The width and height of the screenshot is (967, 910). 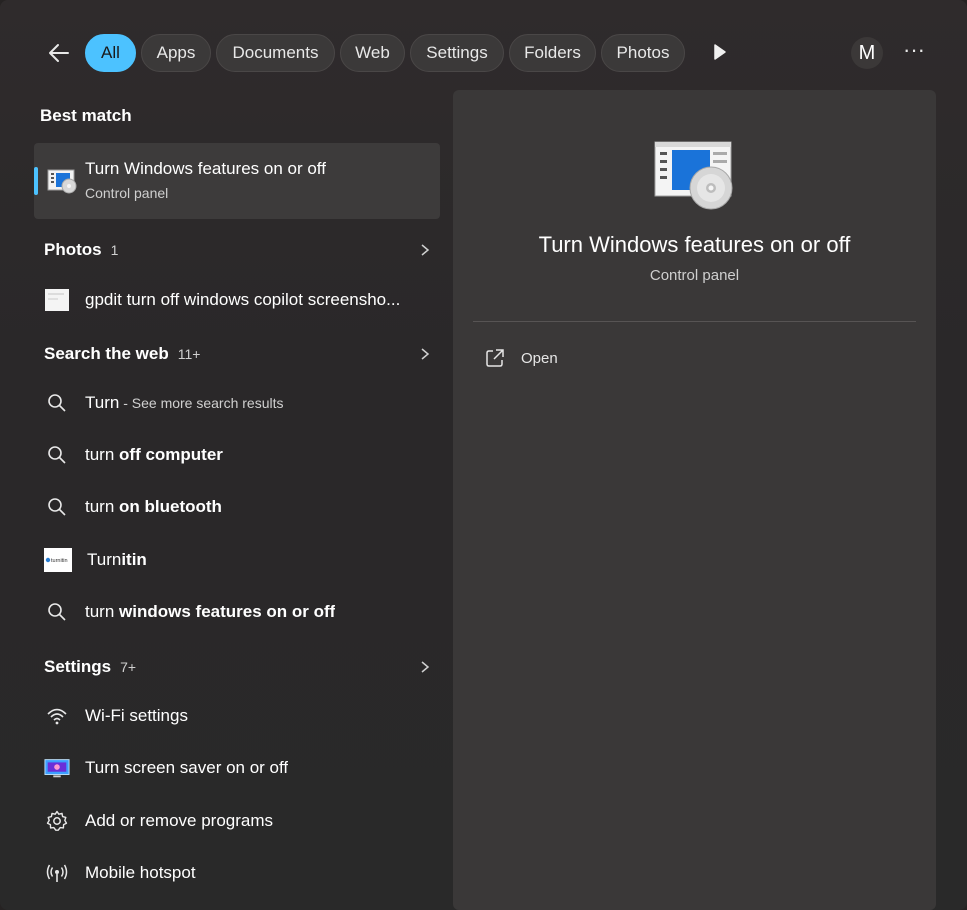 I want to click on web-result: turnitin Turnitin, so click(x=239, y=560).